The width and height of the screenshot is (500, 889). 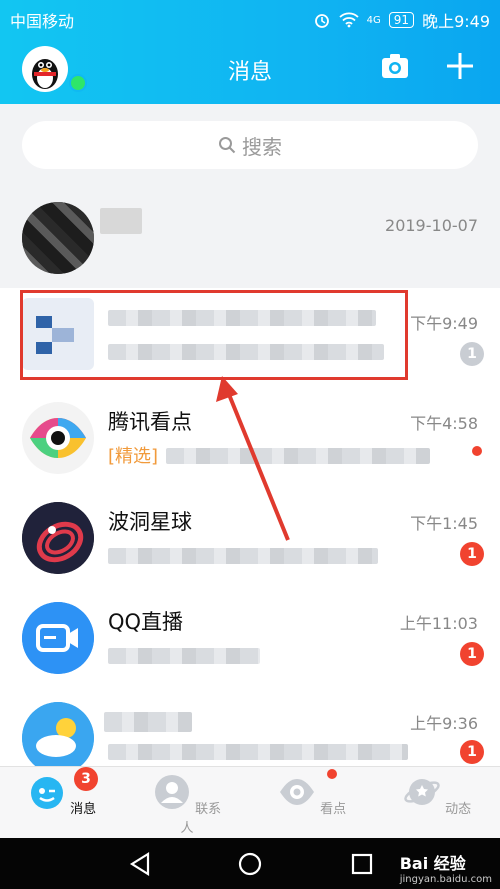 What do you see at coordinates (349, 20) in the screenshot?
I see `wifi-icon` at bounding box center [349, 20].